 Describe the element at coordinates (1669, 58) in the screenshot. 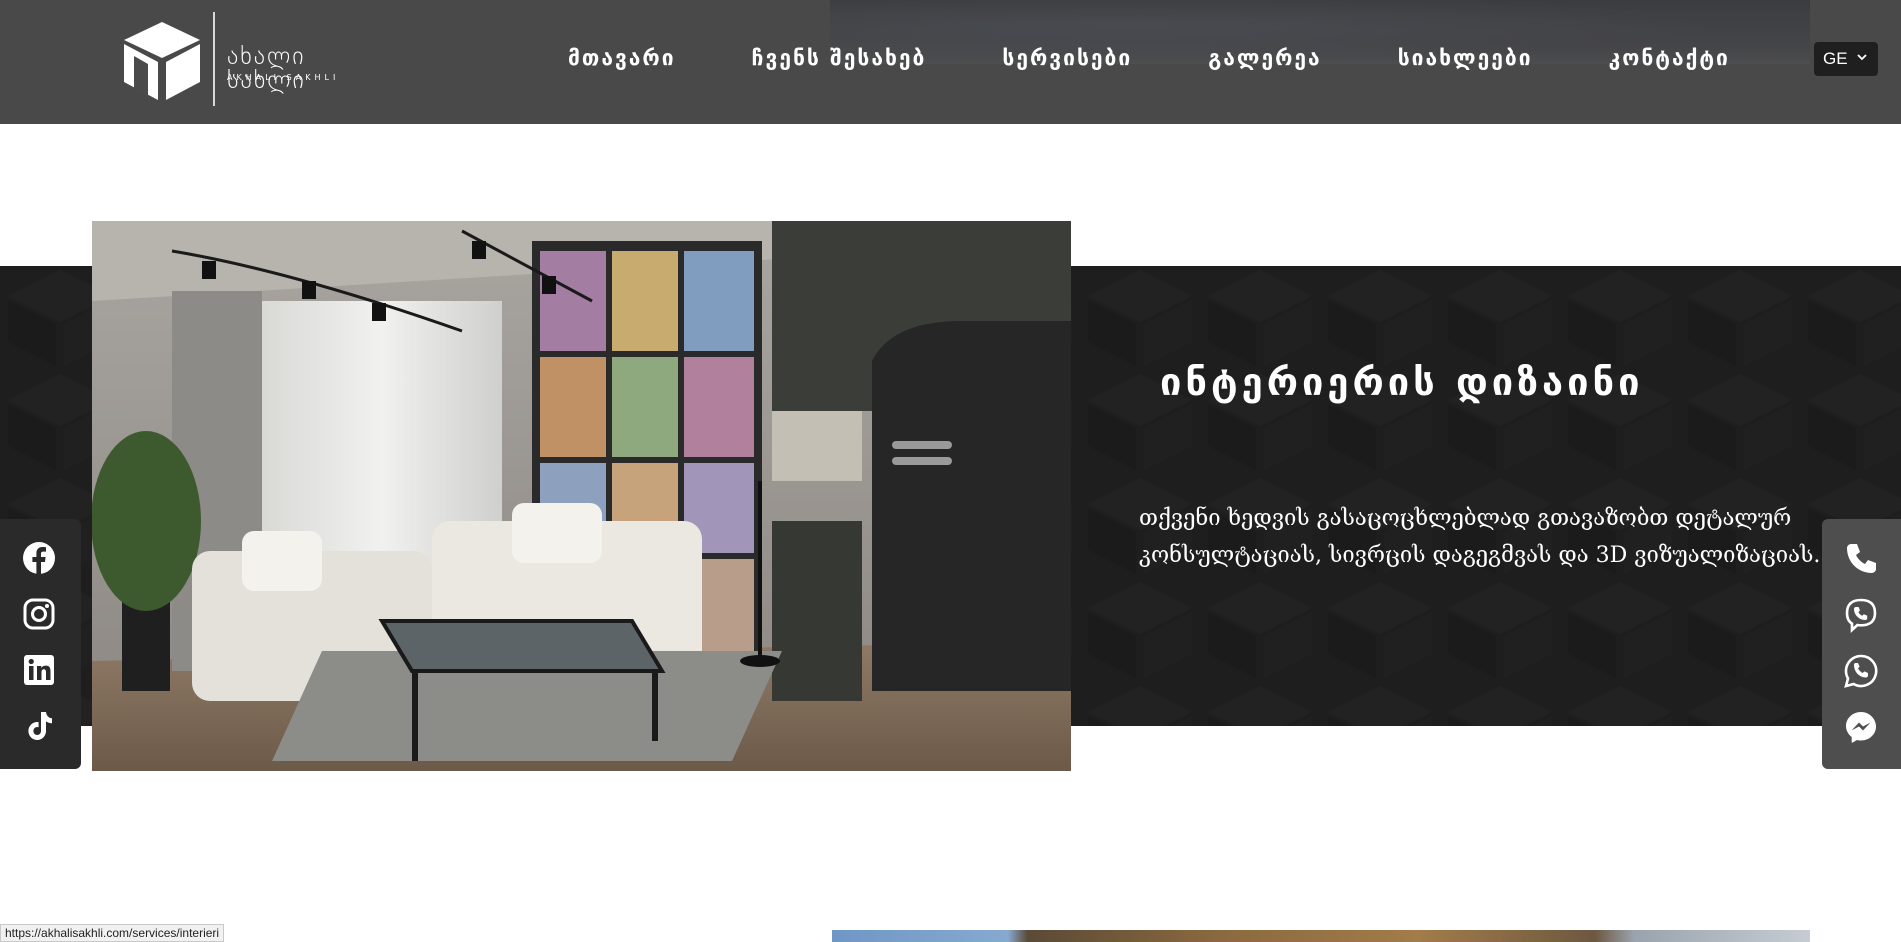

I see `nav-item-contact: კონტაქტი` at that location.